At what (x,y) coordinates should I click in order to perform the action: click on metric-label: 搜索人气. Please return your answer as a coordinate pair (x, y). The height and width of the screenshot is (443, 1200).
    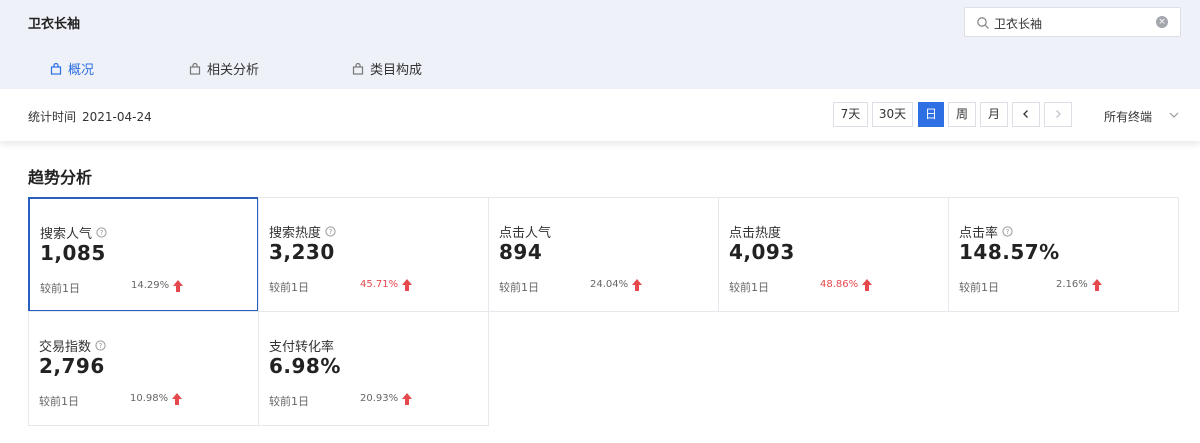
    Looking at the image, I should click on (66, 234).